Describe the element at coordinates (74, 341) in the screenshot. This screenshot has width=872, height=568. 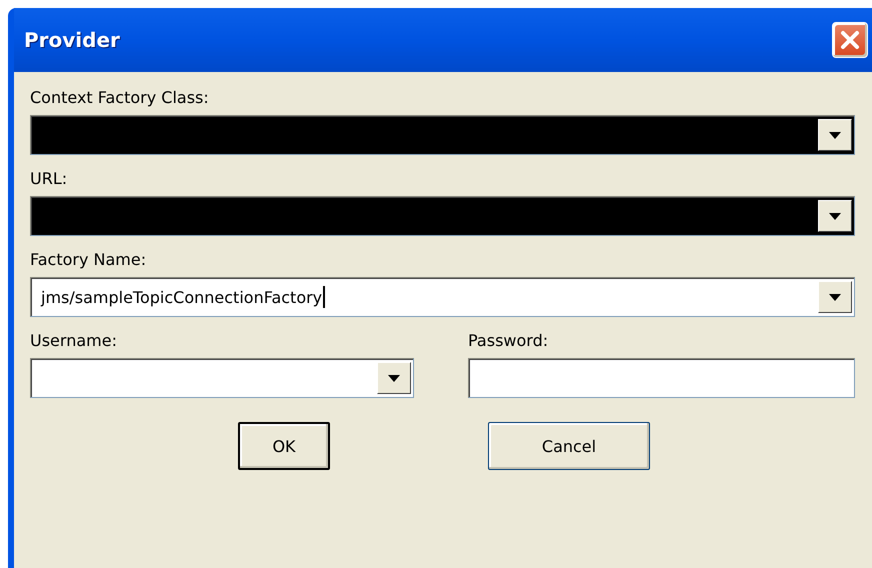
I see `field-label: Username:` at that location.